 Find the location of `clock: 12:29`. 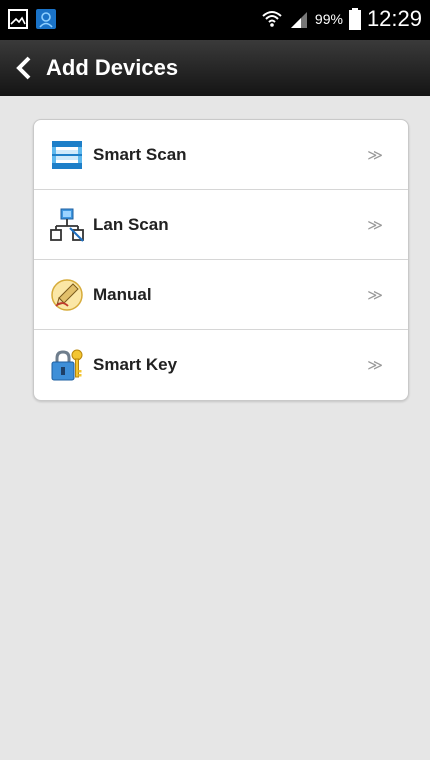

clock: 12:29 is located at coordinates (394, 18).